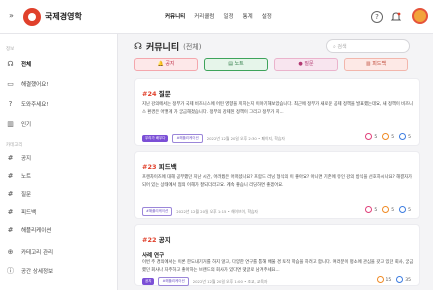  I want to click on collapse-sidebar-icon: », so click(11, 15).